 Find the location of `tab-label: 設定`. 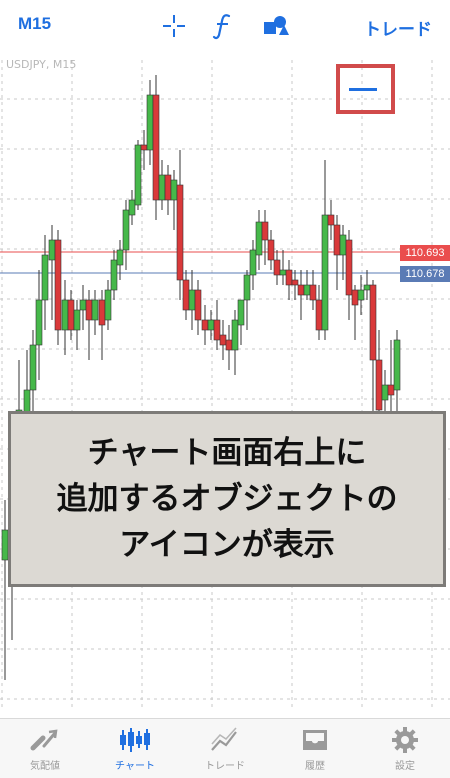

tab-label: 設定 is located at coordinates (405, 766).